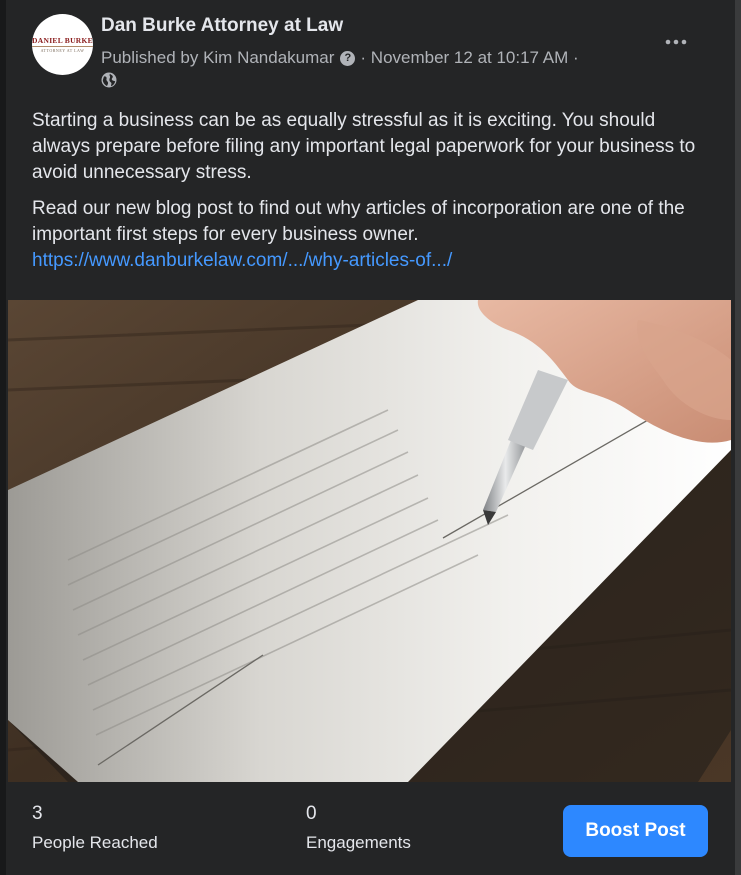 The height and width of the screenshot is (875, 741). I want to click on page-avatar: DANIEL BURKE ATTORNEY AT LAW, so click(62, 44).